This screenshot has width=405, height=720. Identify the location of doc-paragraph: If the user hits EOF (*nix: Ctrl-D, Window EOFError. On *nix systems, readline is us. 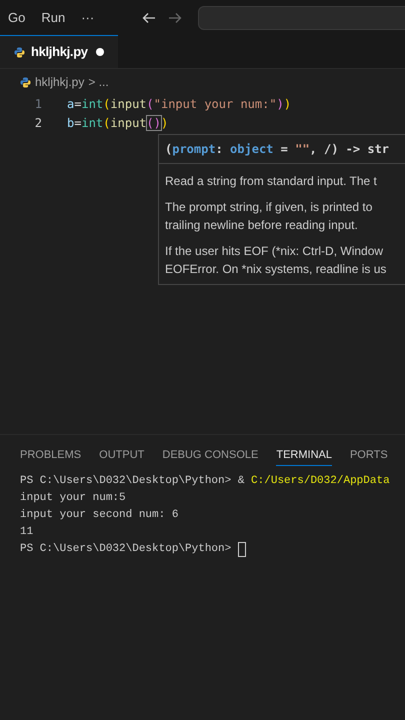
(276, 260).